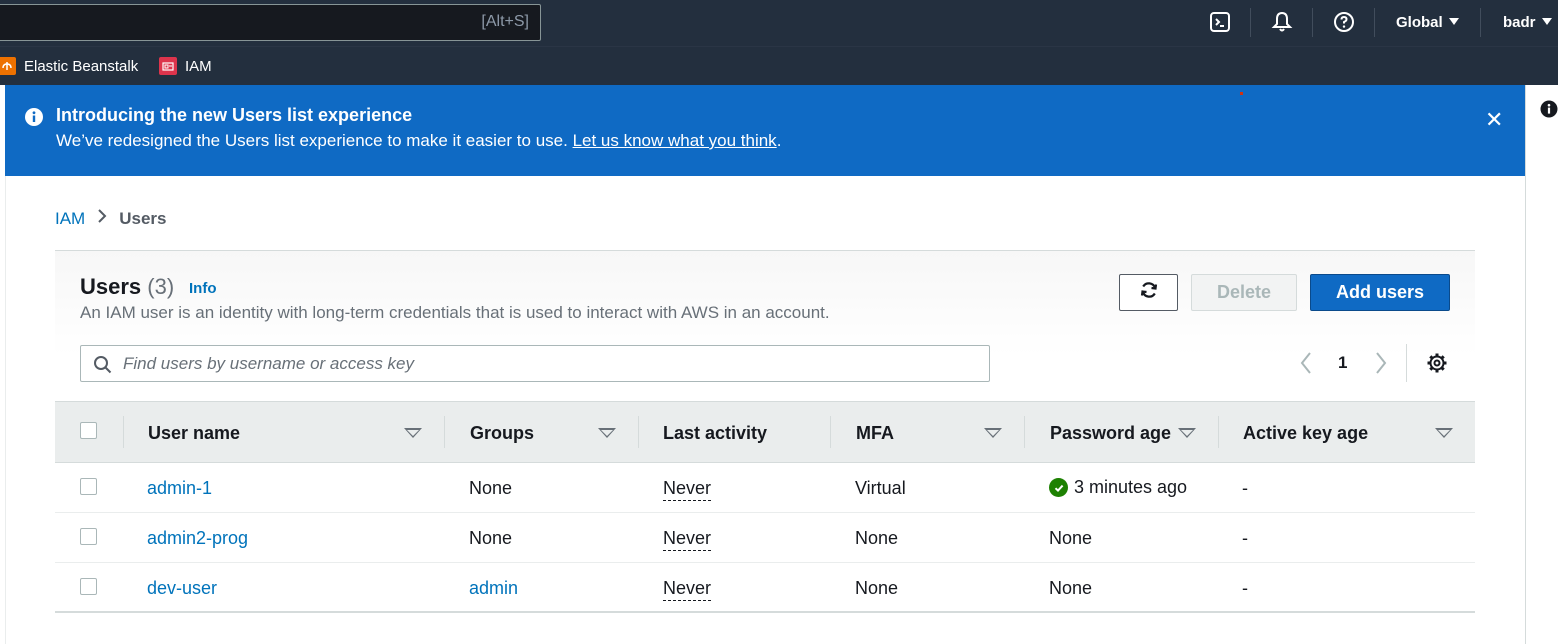 This screenshot has height=644, width=1558. I want to click on chevron-right-icon, so click(102, 218).